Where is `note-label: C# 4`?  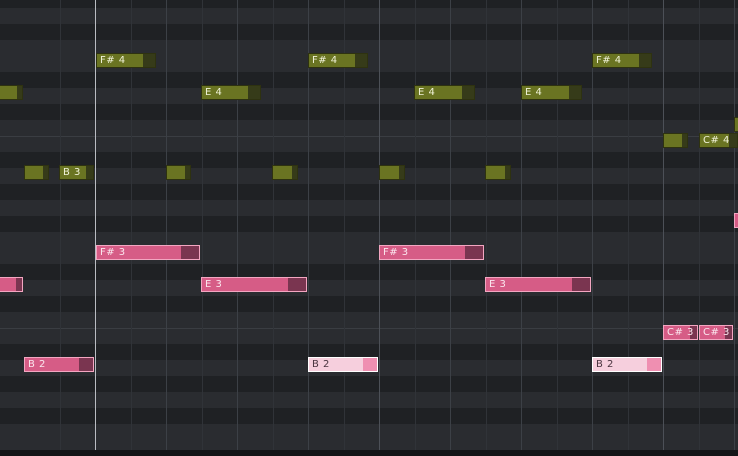 note-label: C# 4 is located at coordinates (716, 140).